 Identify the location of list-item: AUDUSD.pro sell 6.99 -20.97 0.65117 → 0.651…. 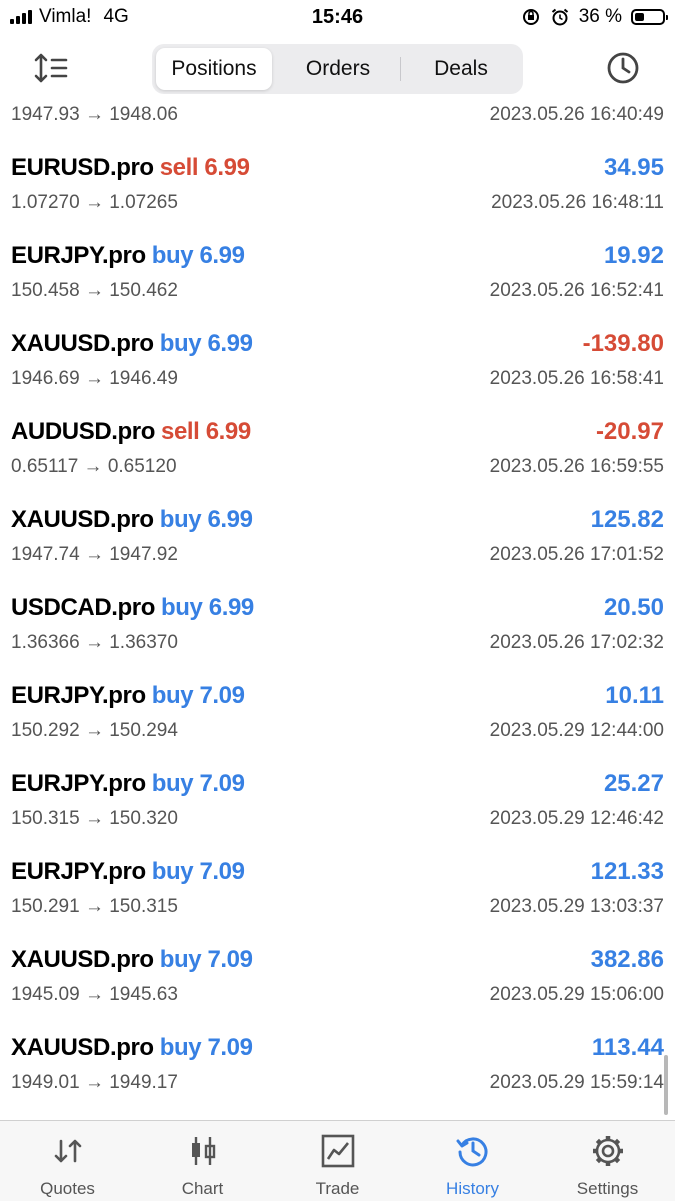
(337, 462).